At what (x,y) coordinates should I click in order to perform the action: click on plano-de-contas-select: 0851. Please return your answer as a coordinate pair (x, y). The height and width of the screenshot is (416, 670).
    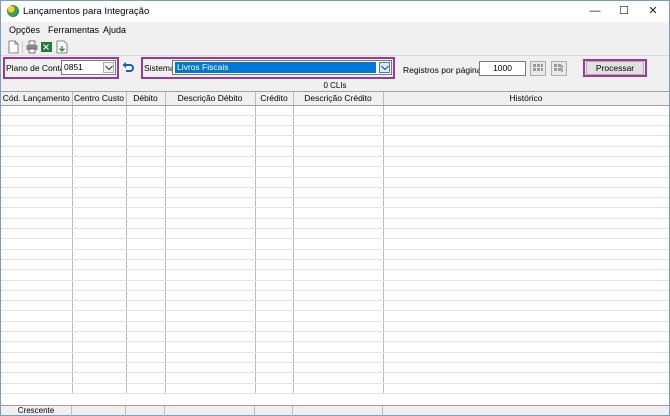
    Looking at the image, I should click on (88, 67).